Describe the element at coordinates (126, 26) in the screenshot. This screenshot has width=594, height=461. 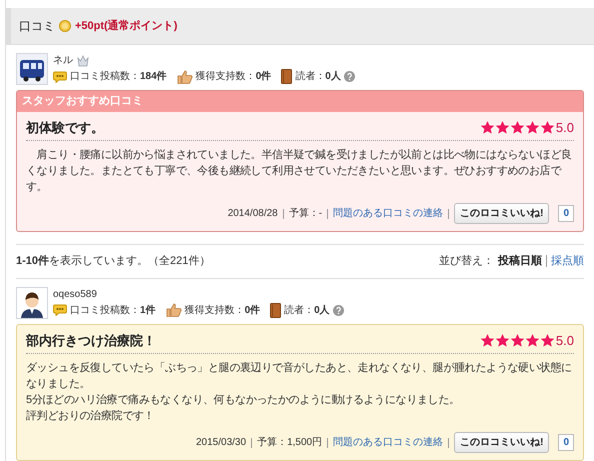
I see `points-label: +50pt(通常ポイント)` at that location.